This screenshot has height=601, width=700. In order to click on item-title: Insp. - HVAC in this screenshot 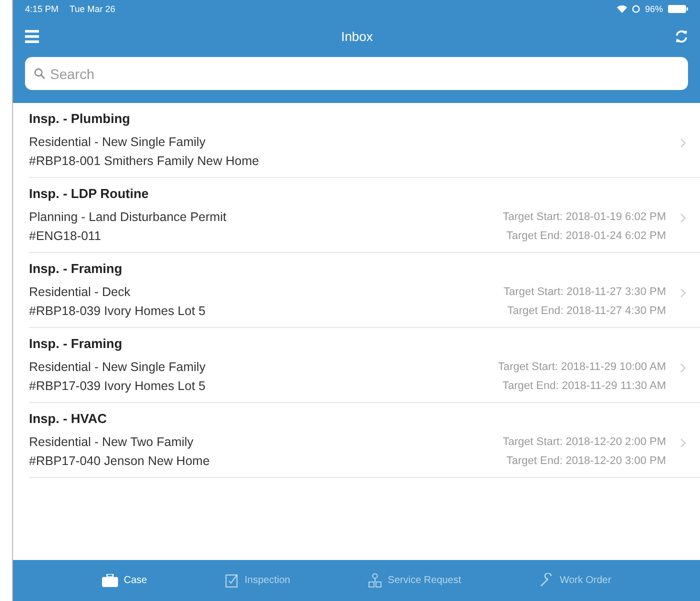, I will do `click(68, 418)`.